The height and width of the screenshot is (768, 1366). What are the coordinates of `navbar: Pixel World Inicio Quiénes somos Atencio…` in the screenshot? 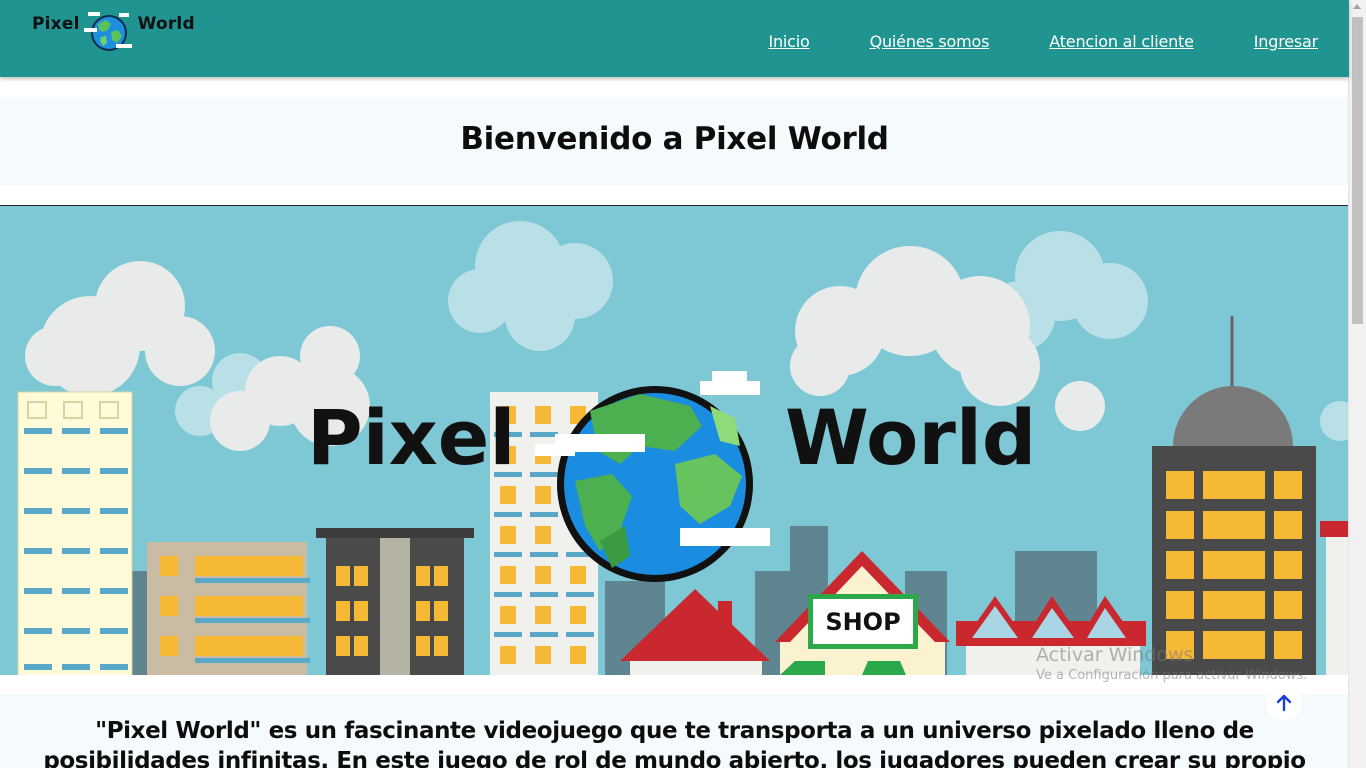 It's located at (674, 38).